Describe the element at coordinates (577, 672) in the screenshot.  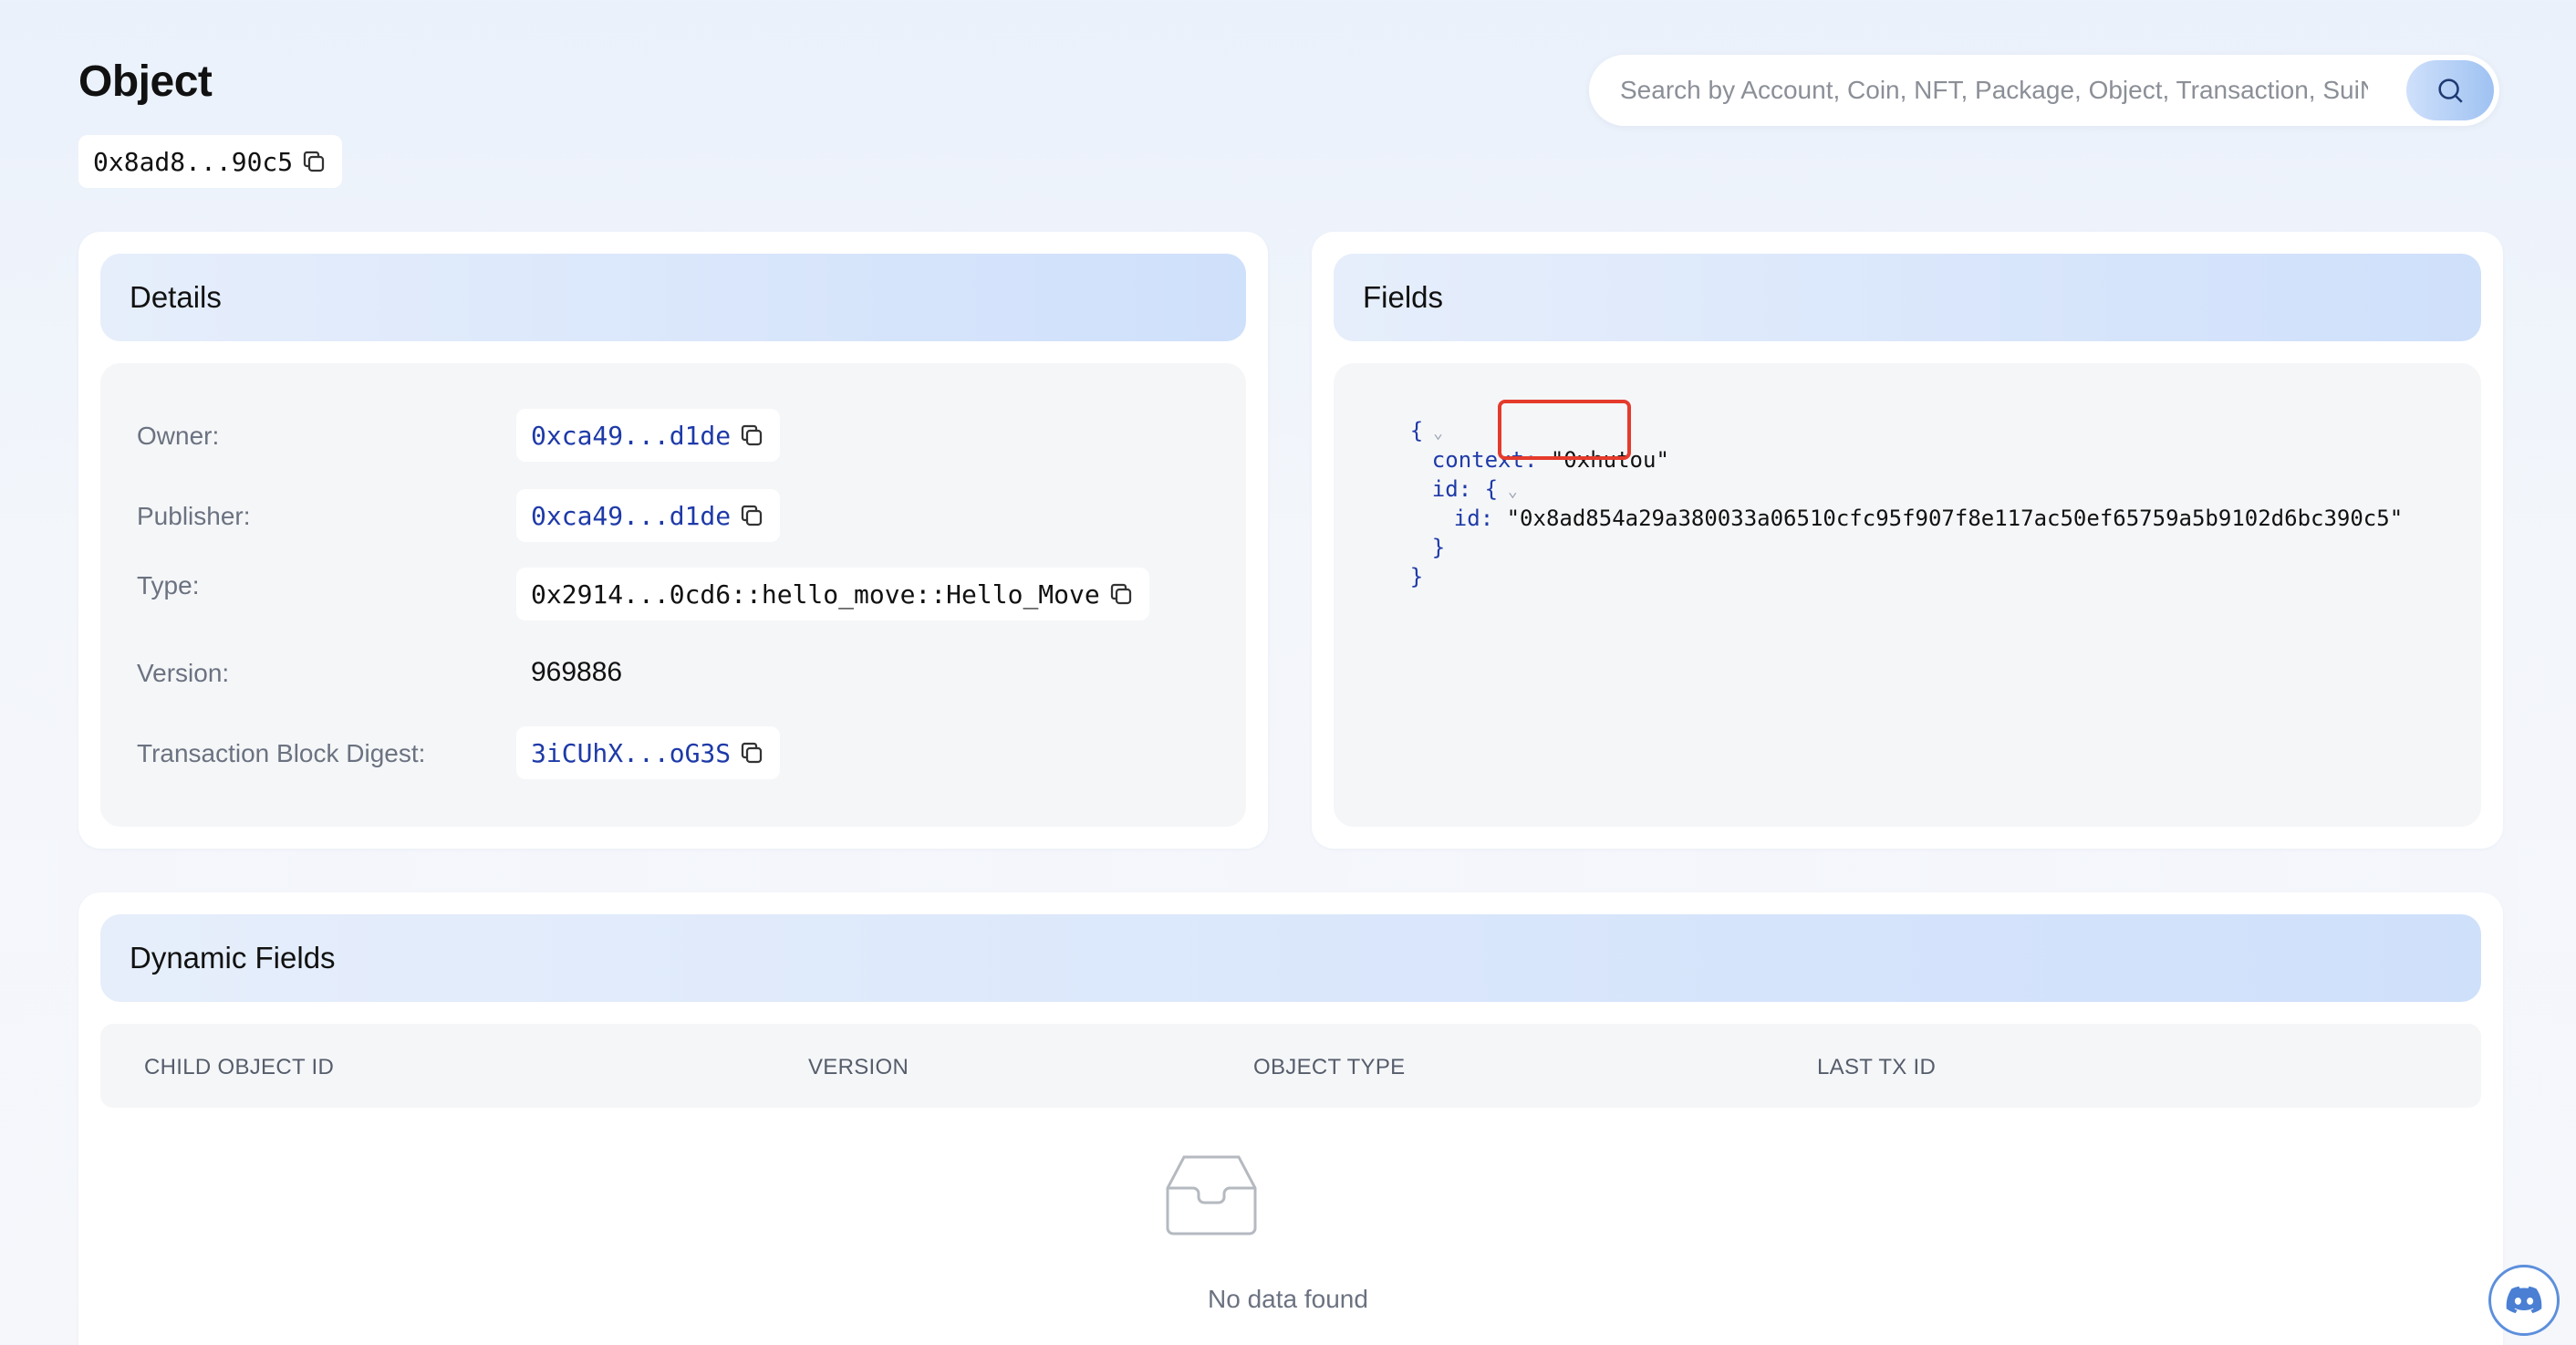
I see `version-value: 969886` at that location.